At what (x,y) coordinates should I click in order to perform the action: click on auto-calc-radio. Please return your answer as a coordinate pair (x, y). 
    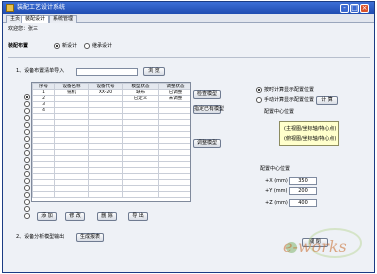
    Looking at the image, I should click on (259, 90).